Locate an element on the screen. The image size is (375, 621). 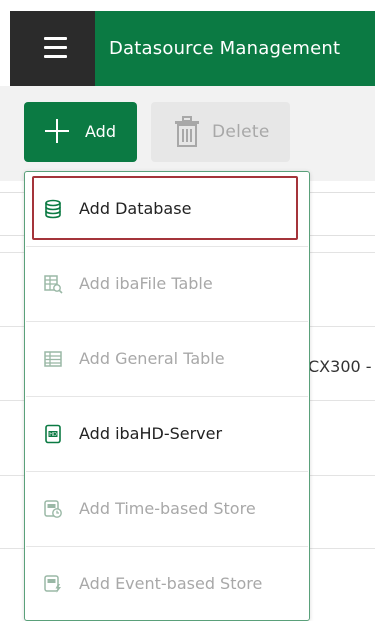
menu-item-add-event-based-store: Add Event-based Store is located at coordinates (167, 584).